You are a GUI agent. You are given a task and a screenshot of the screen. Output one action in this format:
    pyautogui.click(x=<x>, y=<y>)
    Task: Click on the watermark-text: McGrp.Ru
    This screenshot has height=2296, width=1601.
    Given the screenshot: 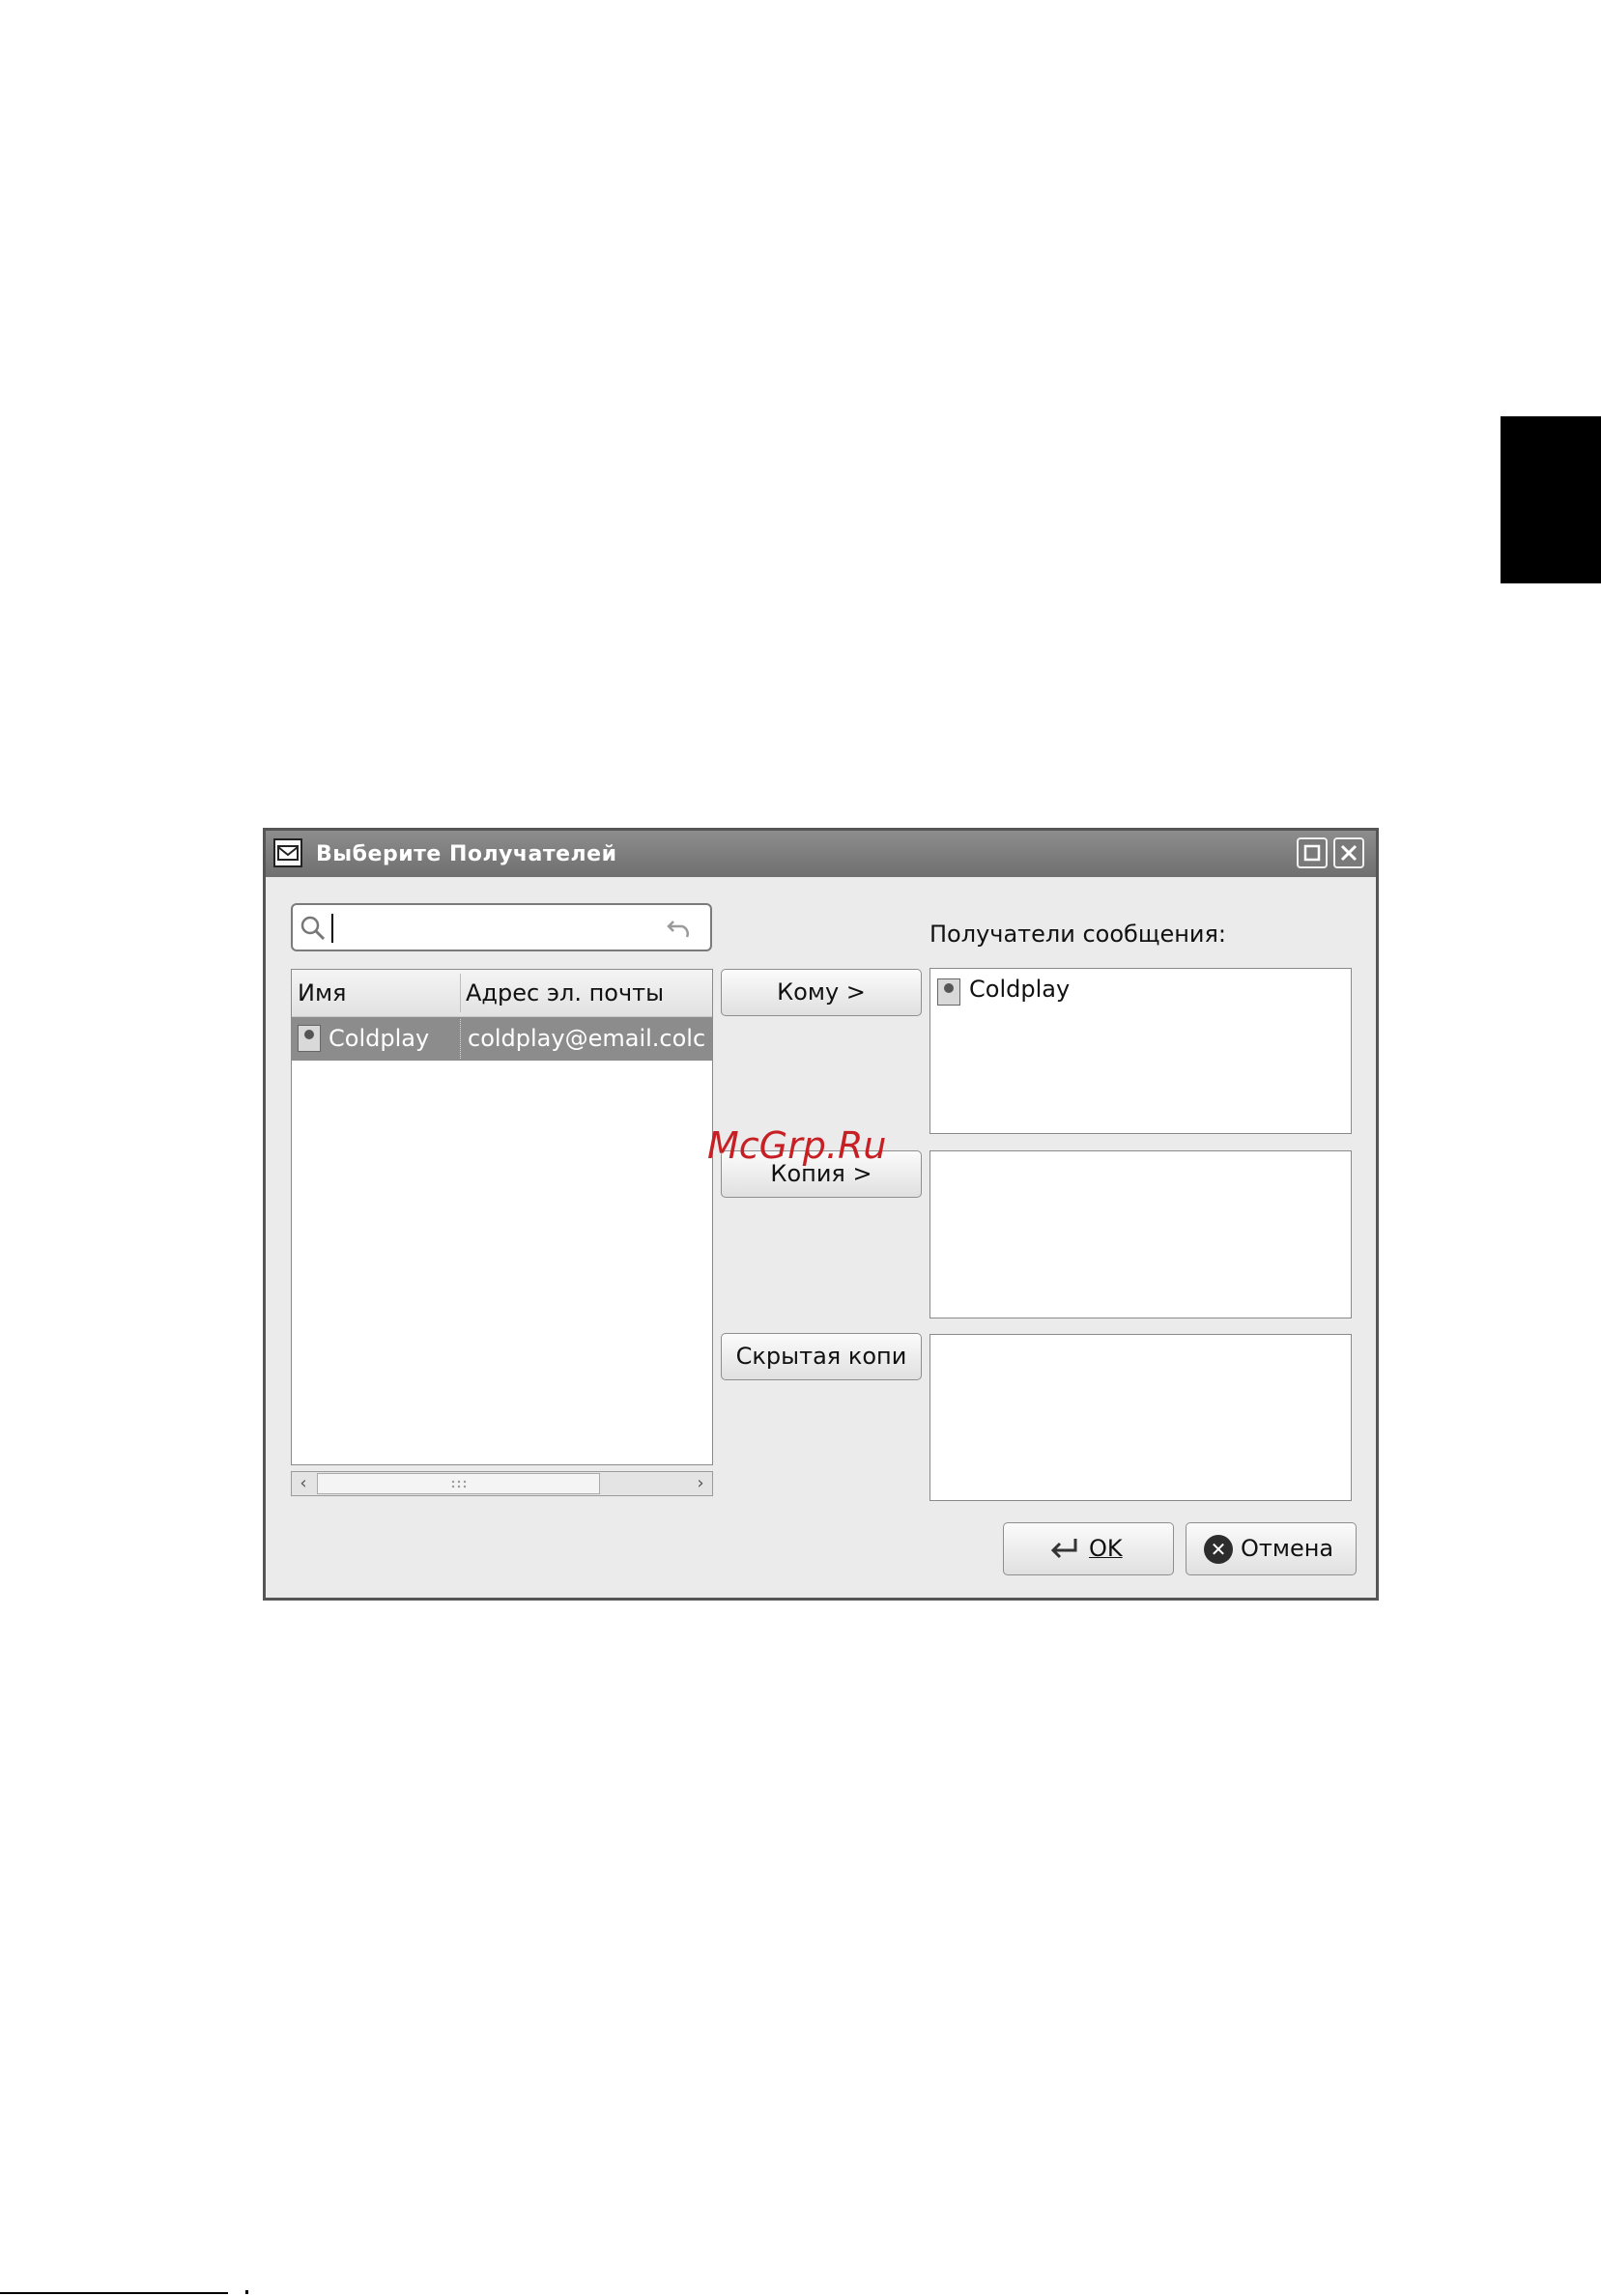 What is the action you would take?
    pyautogui.click(x=797, y=1145)
    